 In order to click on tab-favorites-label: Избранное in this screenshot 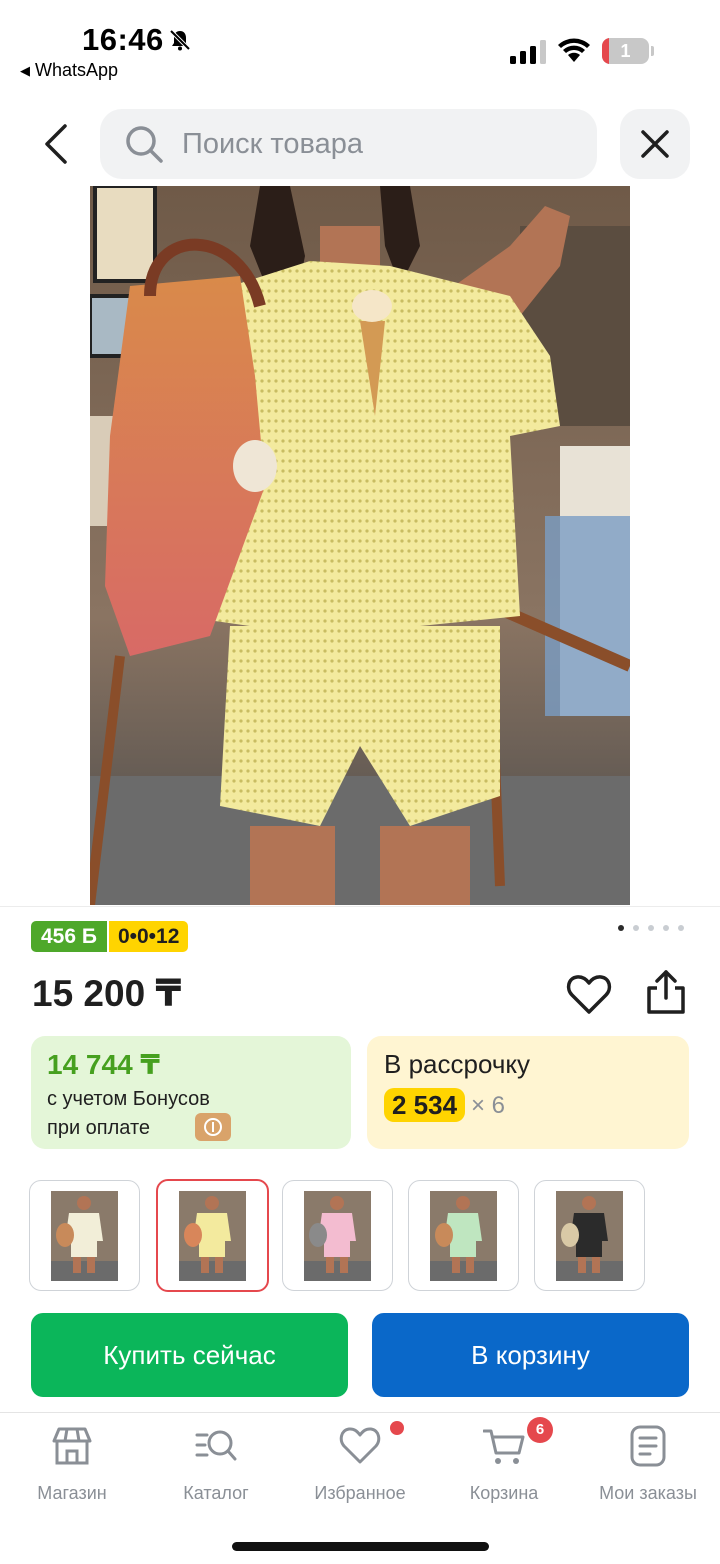, I will do `click(360, 1493)`.